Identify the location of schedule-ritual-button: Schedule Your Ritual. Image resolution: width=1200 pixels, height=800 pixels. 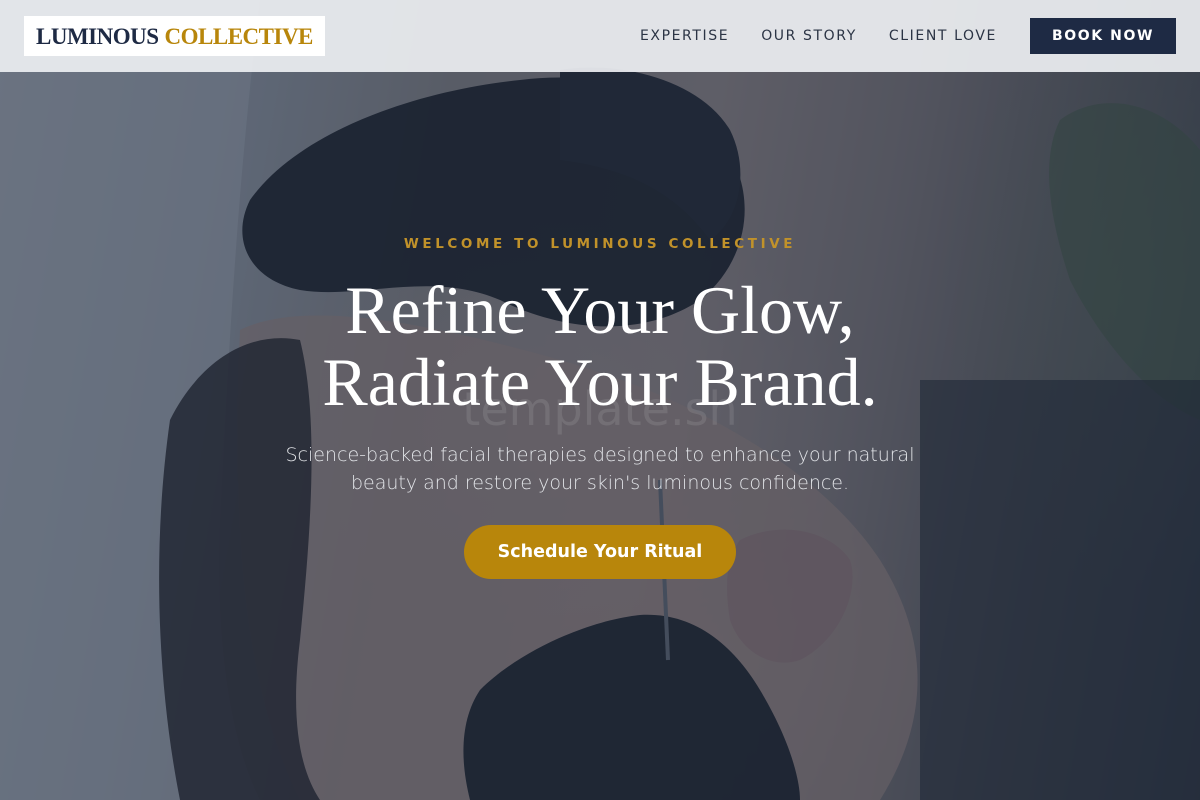
(600, 552).